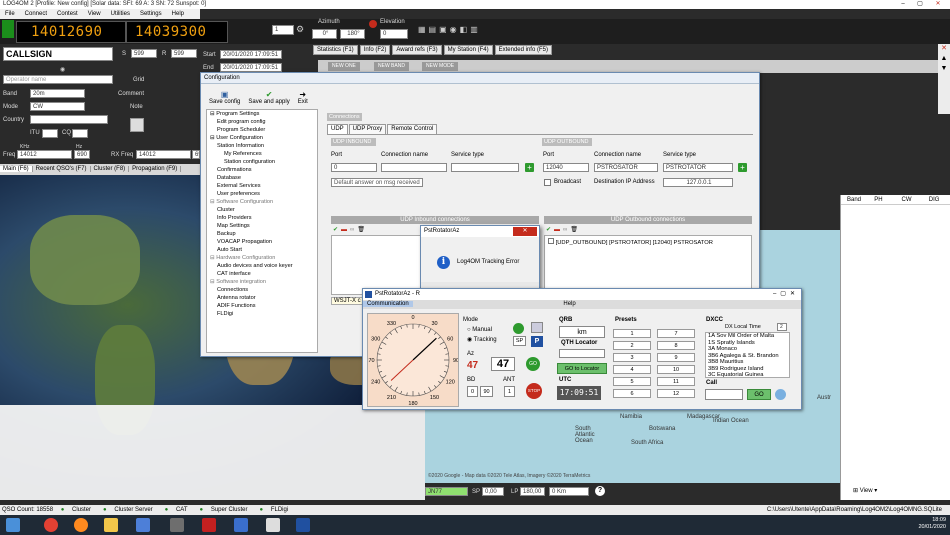 The height and width of the screenshot is (535, 950). What do you see at coordinates (303, 525) in the screenshot?
I see `rotator-taskbar-icon` at bounding box center [303, 525].